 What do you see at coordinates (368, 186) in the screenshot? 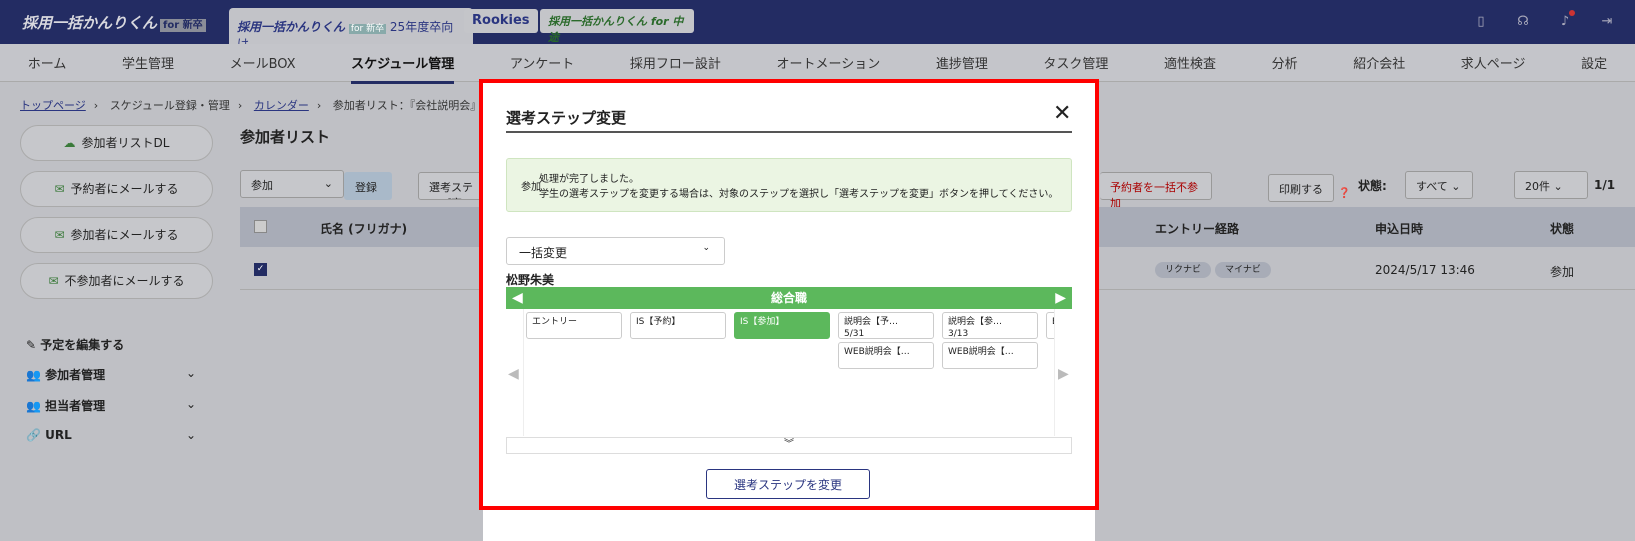
I see `register-button: 登録` at bounding box center [368, 186].